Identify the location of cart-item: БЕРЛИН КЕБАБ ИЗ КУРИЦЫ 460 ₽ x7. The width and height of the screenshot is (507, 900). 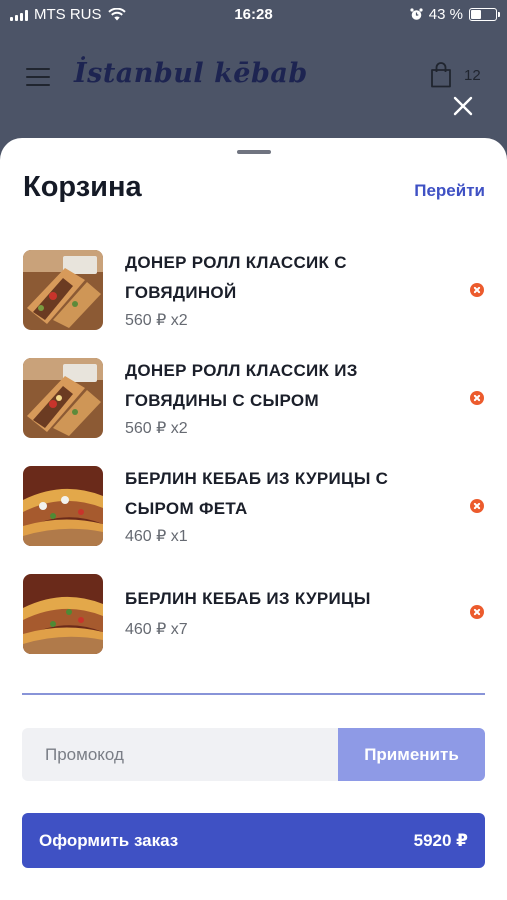
(253, 613).